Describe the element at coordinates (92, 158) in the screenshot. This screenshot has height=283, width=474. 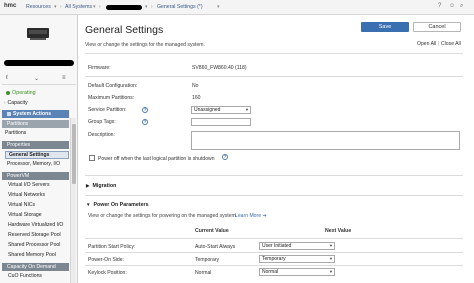
I see `power-off-checkbox` at that location.